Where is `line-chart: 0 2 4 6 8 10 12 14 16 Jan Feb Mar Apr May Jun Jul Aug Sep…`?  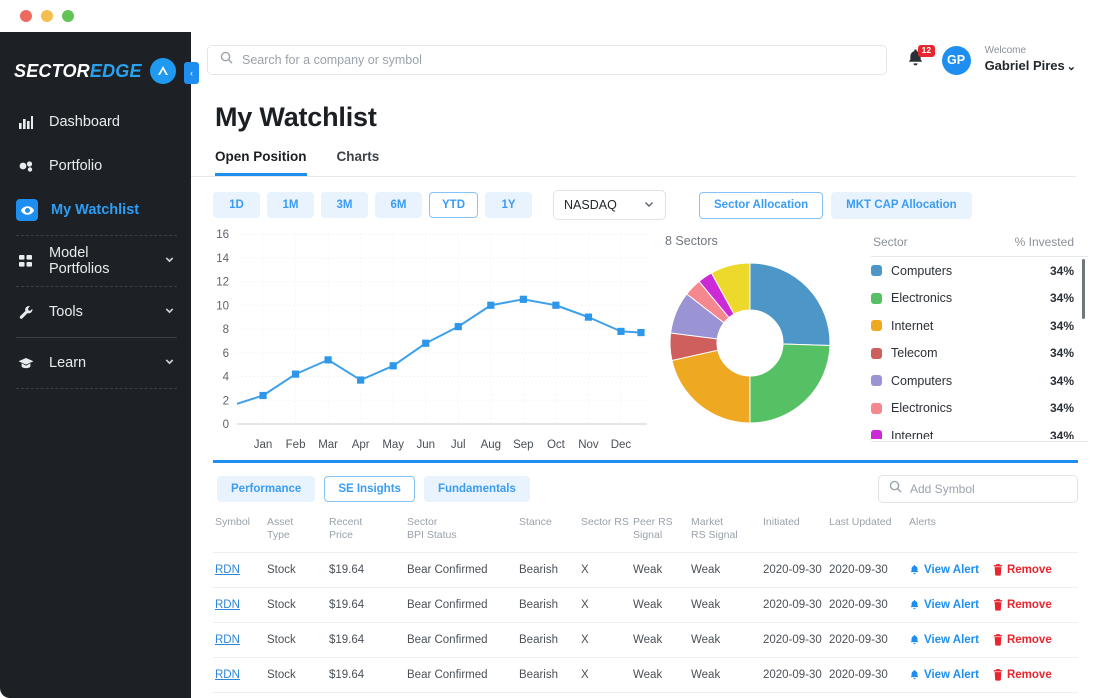
line-chart: 0 2 4 6 8 10 12 14 16 Jan Feb Mar Apr May Jun Jul Aug Sep… is located at coordinates (421, 340).